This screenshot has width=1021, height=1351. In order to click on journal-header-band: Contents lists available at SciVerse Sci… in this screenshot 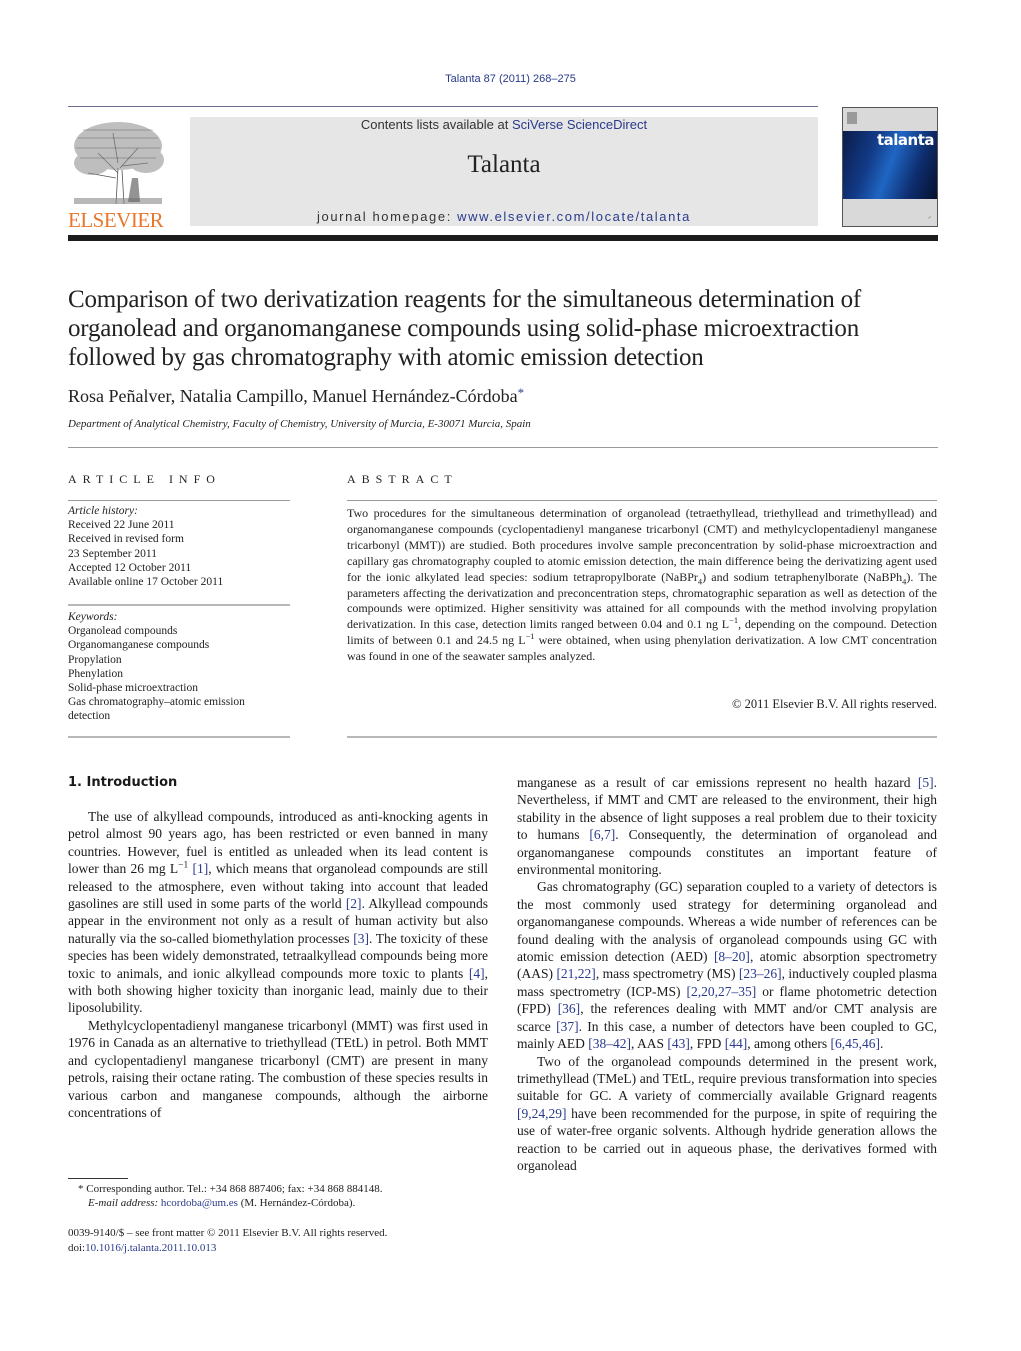, I will do `click(504, 171)`.